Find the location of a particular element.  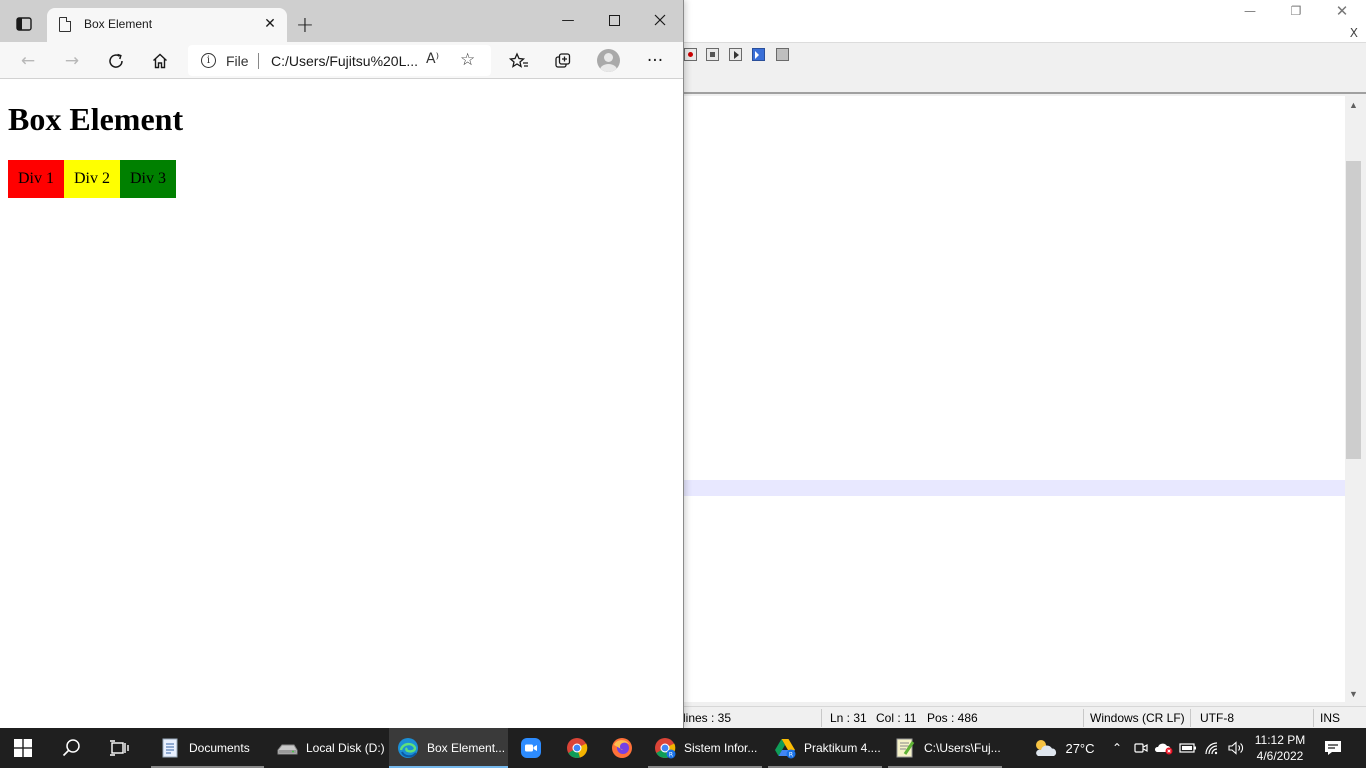

notifications-icon is located at coordinates (1333, 748).